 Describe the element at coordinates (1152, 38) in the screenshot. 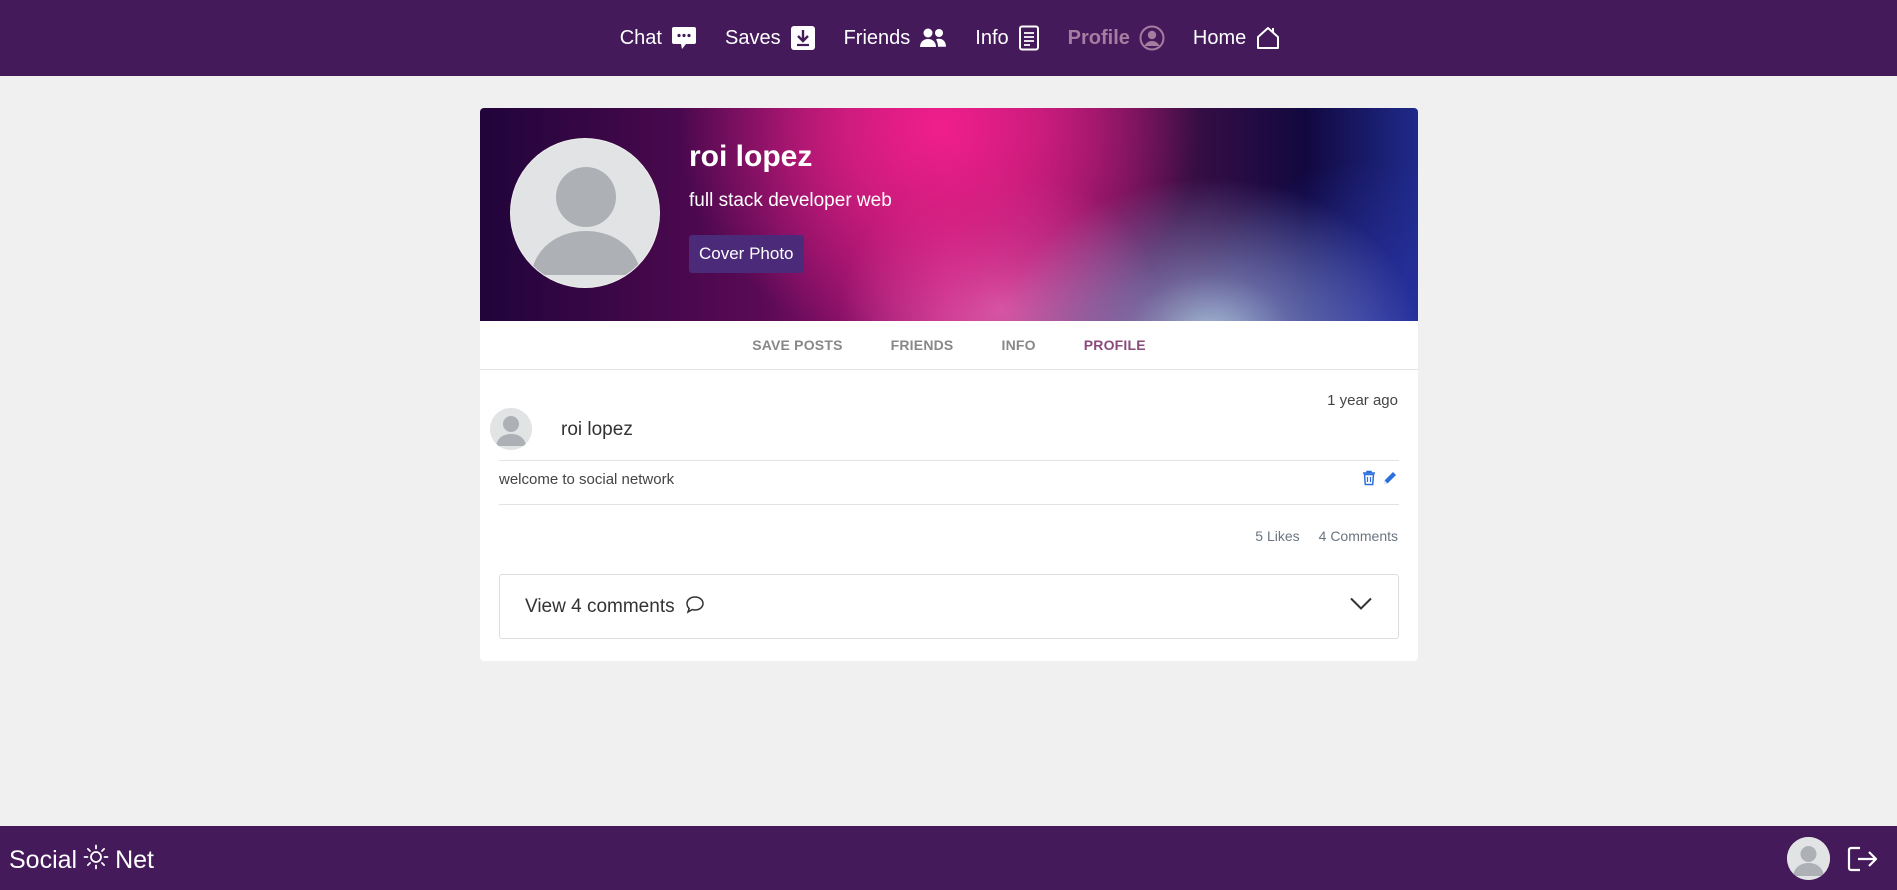

I see `user-circle-icon` at that location.